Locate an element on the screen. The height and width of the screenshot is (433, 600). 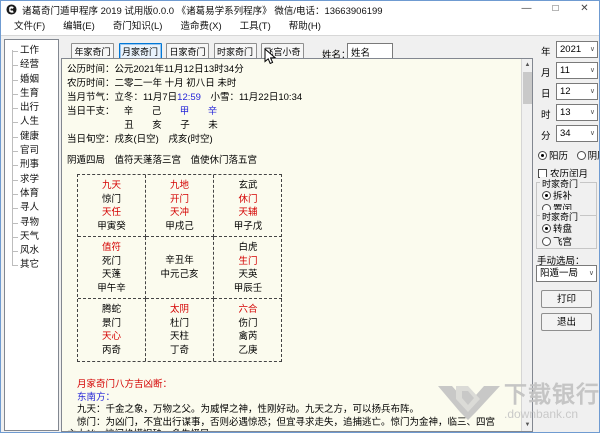
grid-cell-line: 惊门 is located at coordinates (111, 199).